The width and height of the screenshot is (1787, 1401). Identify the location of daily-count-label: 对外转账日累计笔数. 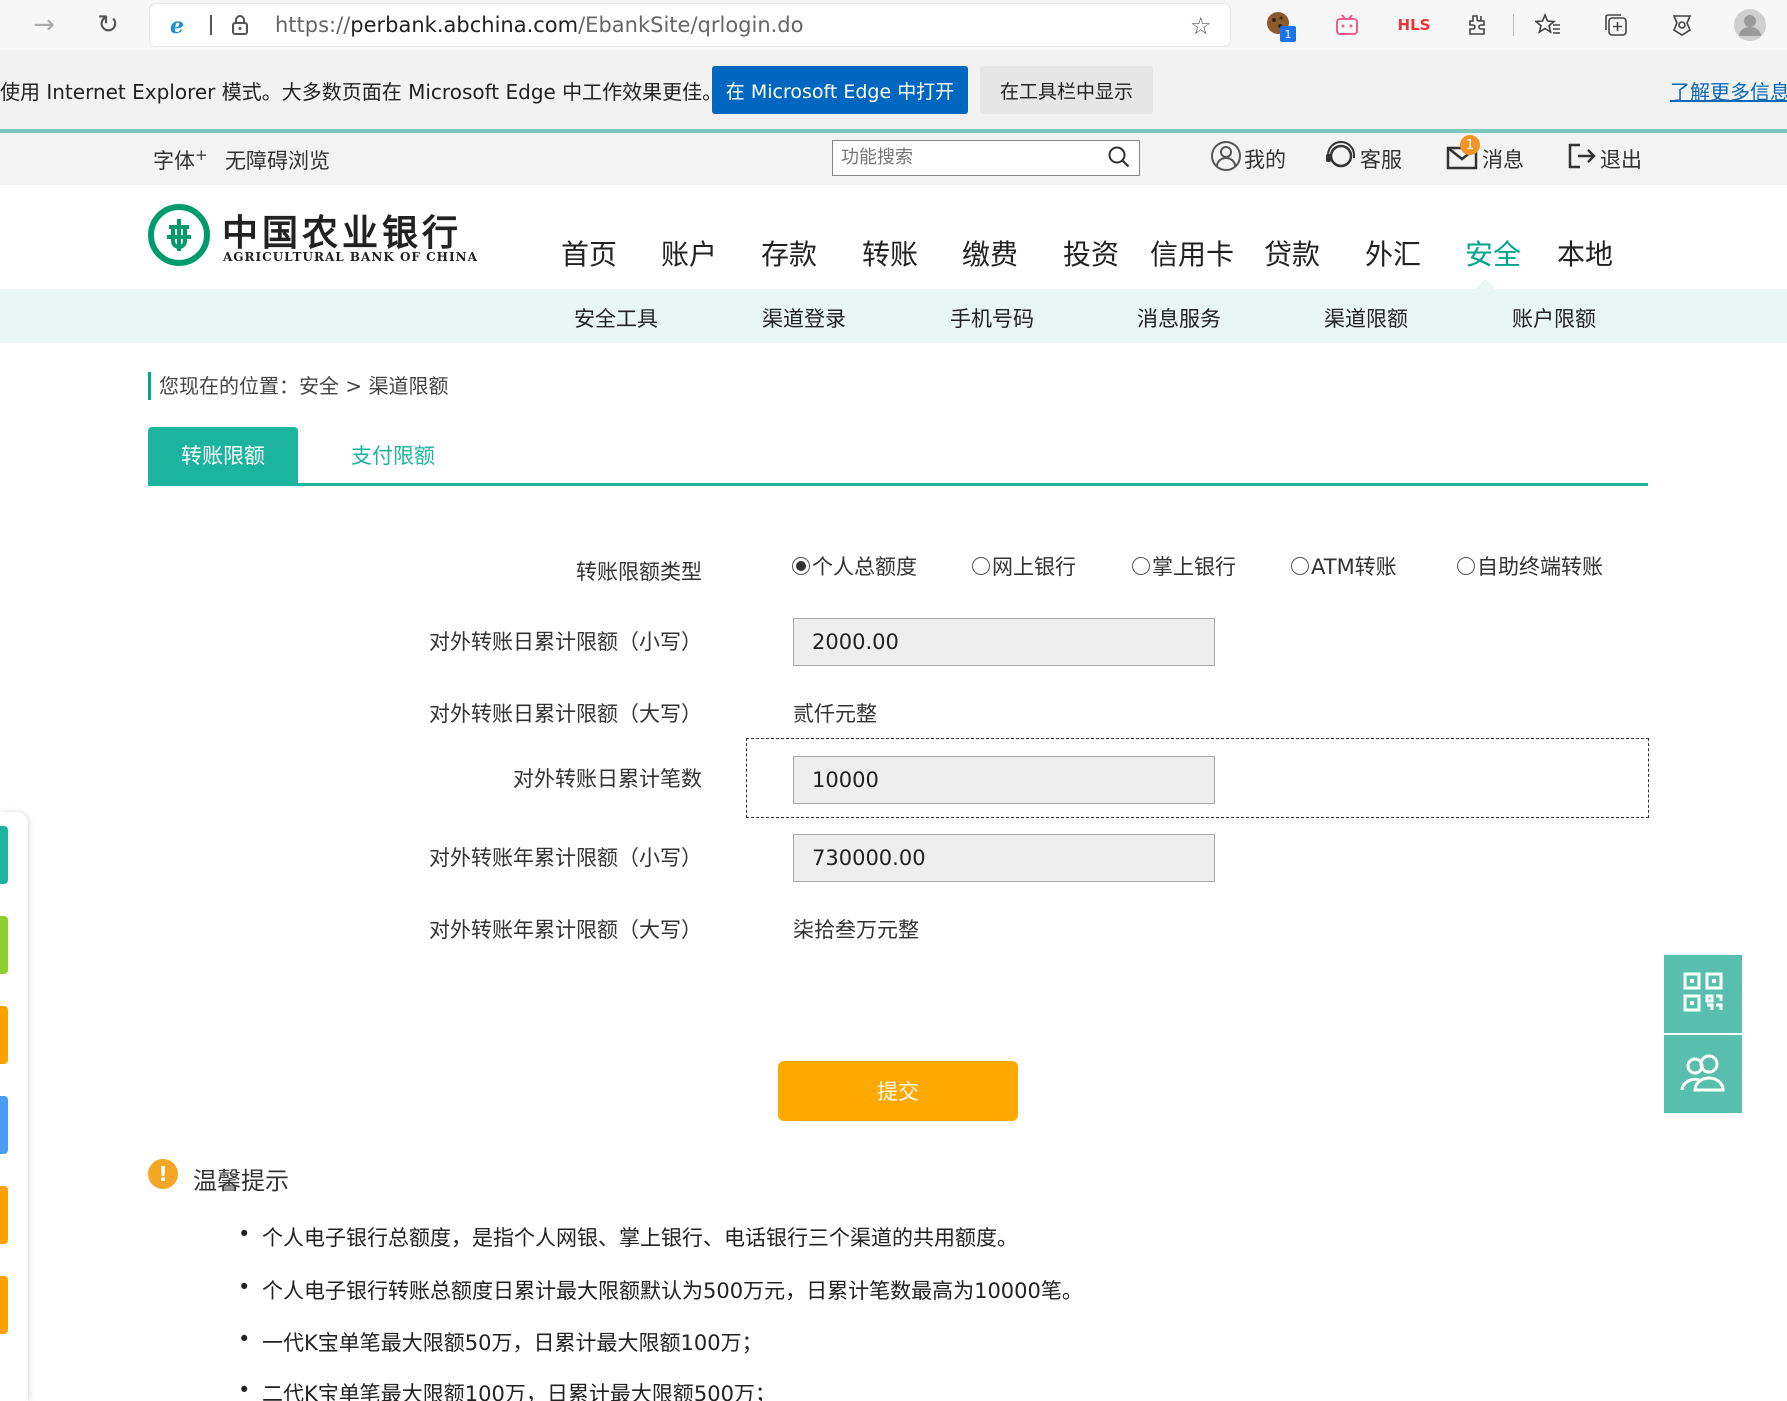
(607, 779).